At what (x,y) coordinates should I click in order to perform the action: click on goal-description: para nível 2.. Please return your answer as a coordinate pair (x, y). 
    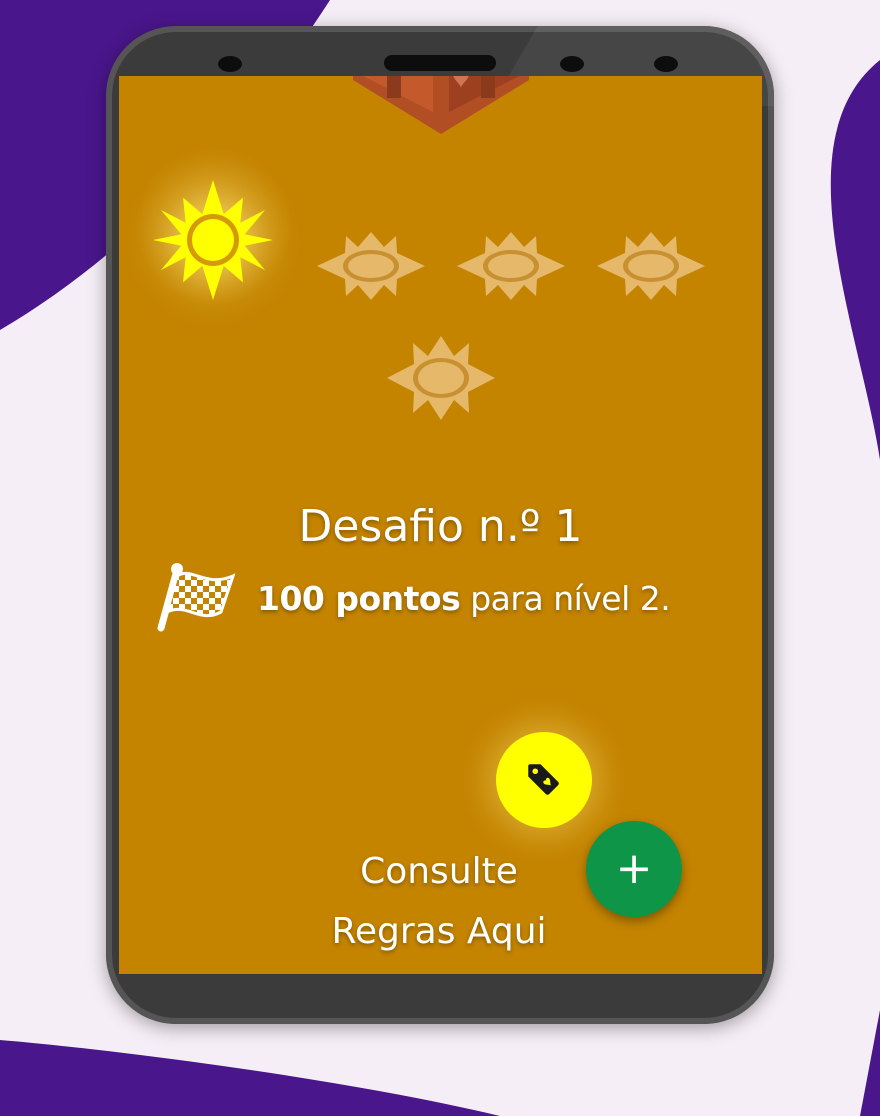
    Looking at the image, I should click on (565, 598).